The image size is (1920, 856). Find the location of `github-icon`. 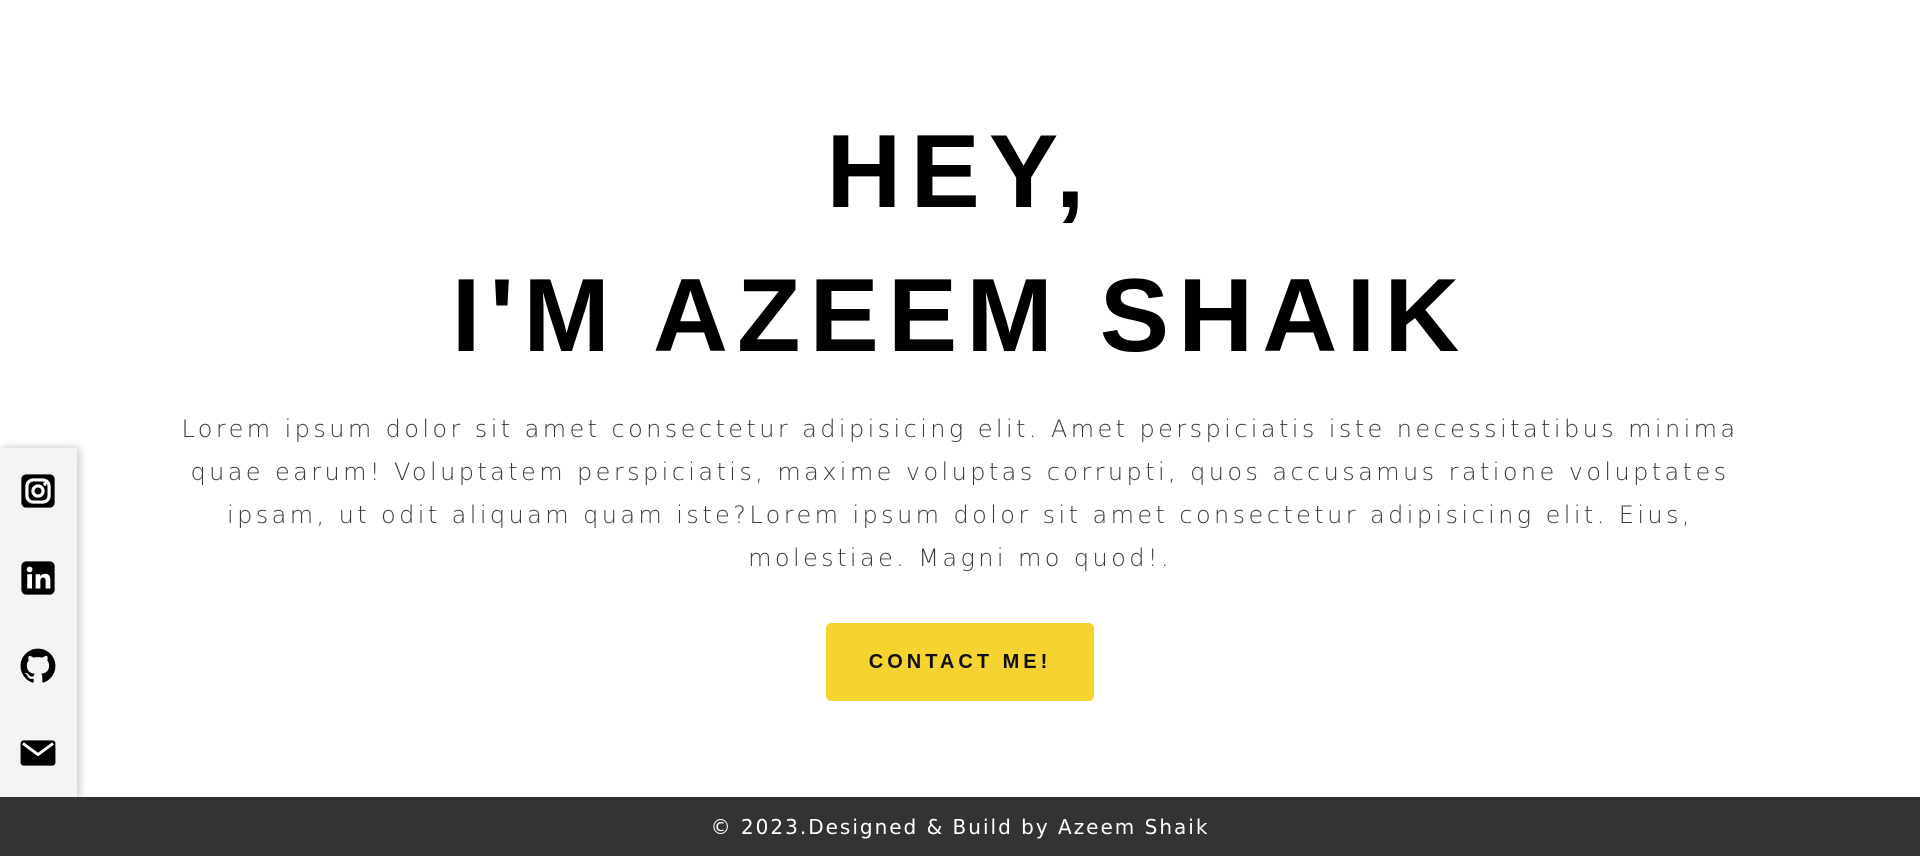

github-icon is located at coordinates (38, 665).